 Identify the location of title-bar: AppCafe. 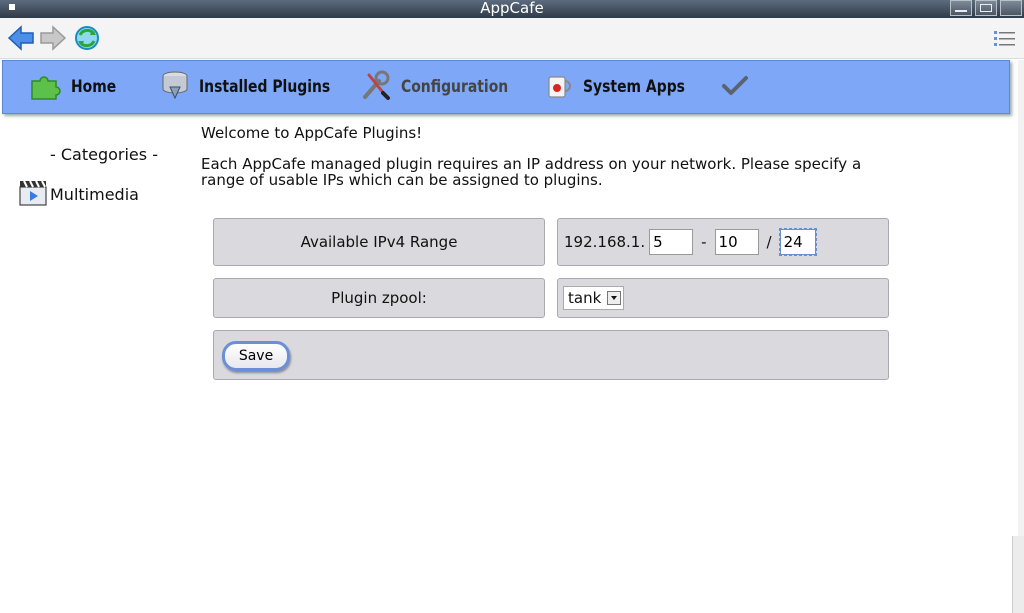
(512, 9).